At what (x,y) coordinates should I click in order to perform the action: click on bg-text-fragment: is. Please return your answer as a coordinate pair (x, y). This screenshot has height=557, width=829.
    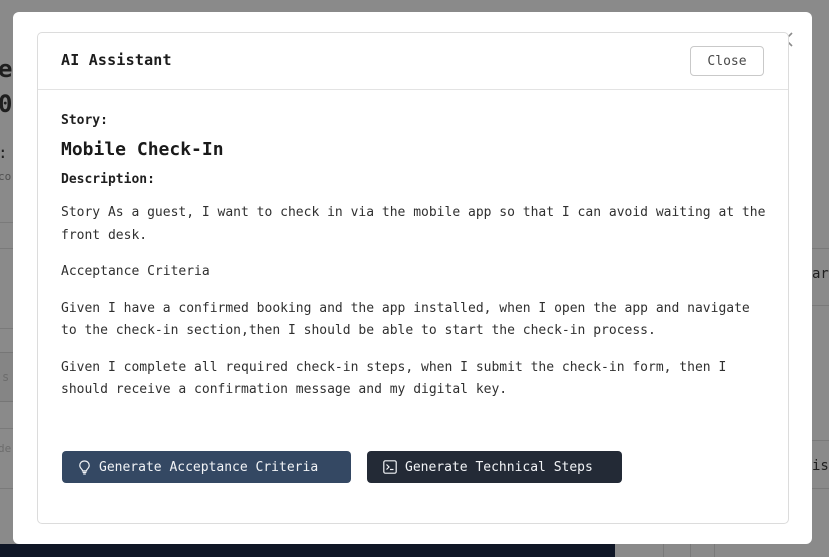
    Looking at the image, I should click on (820, 466).